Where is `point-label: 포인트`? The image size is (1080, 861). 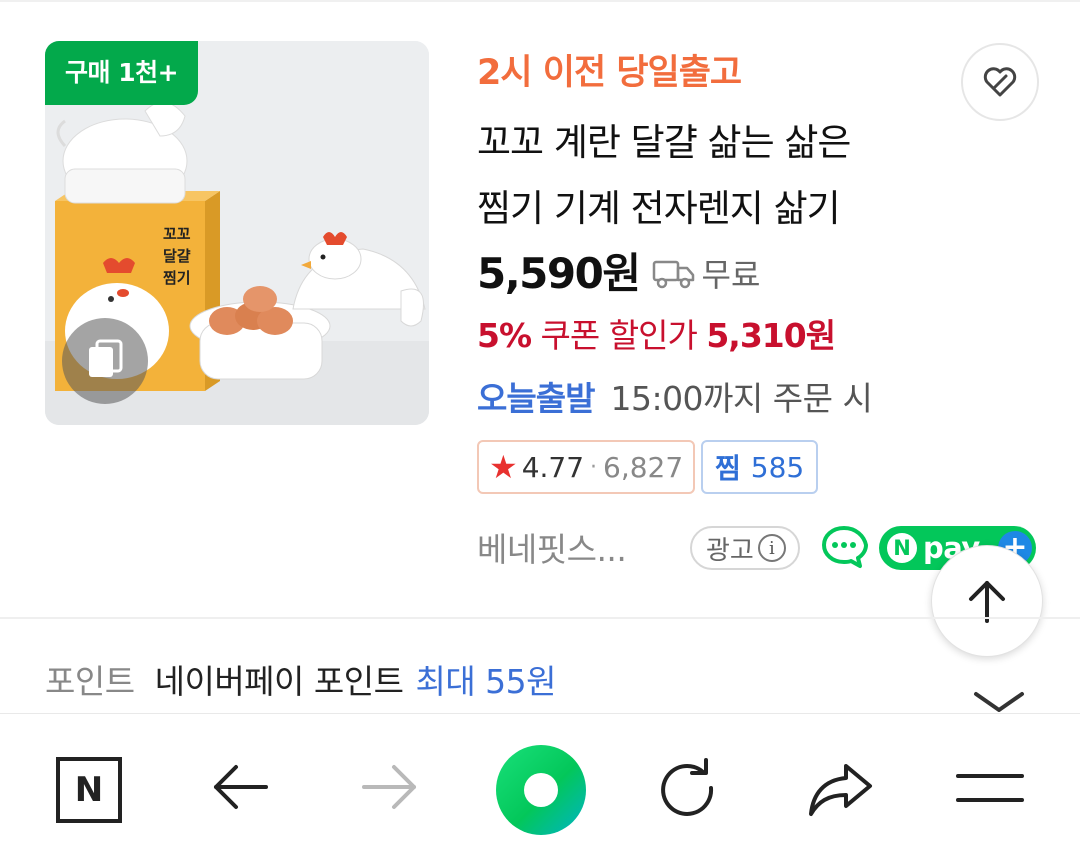
point-label: 포인트 is located at coordinates (90, 681).